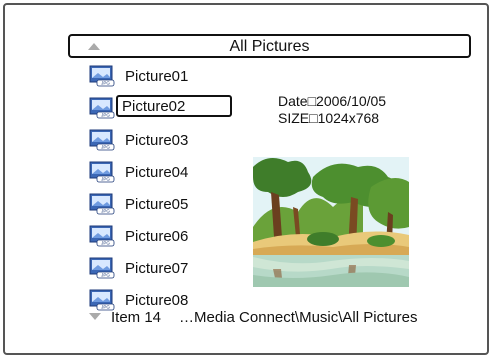  I want to click on list-item: Picture07, so click(174, 270).